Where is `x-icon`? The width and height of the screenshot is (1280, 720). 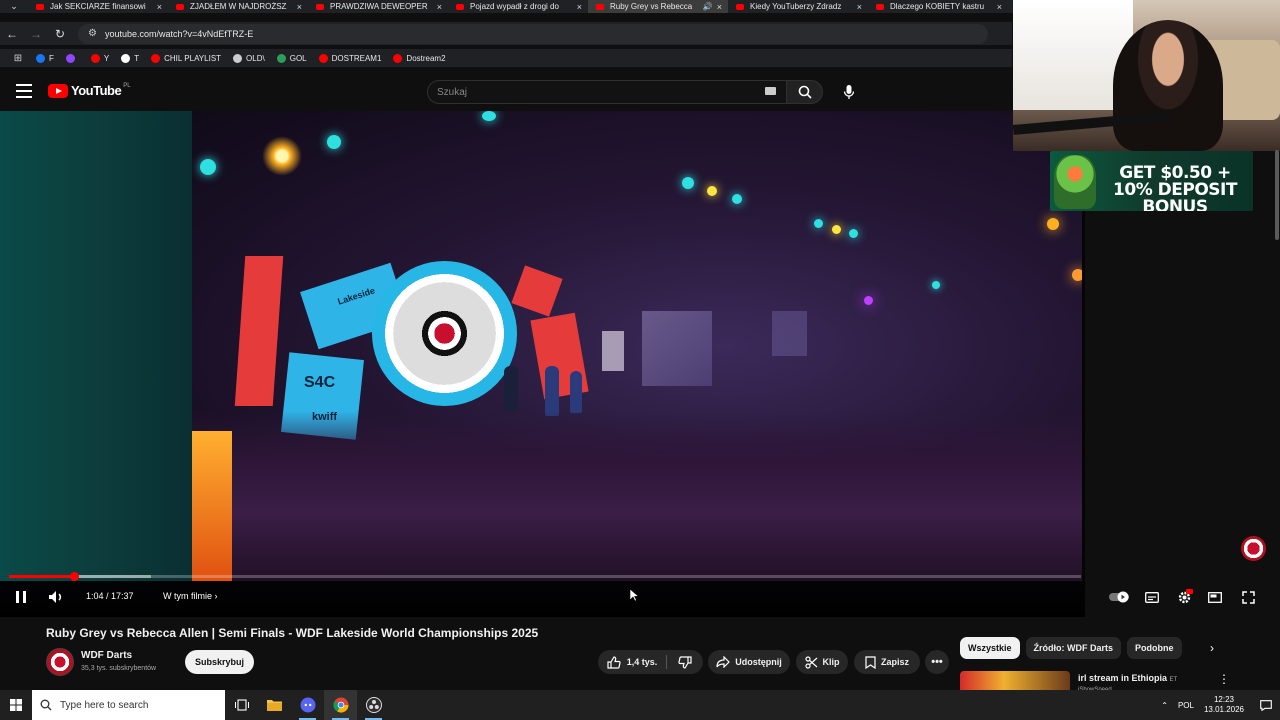 x-icon is located at coordinates (126, 58).